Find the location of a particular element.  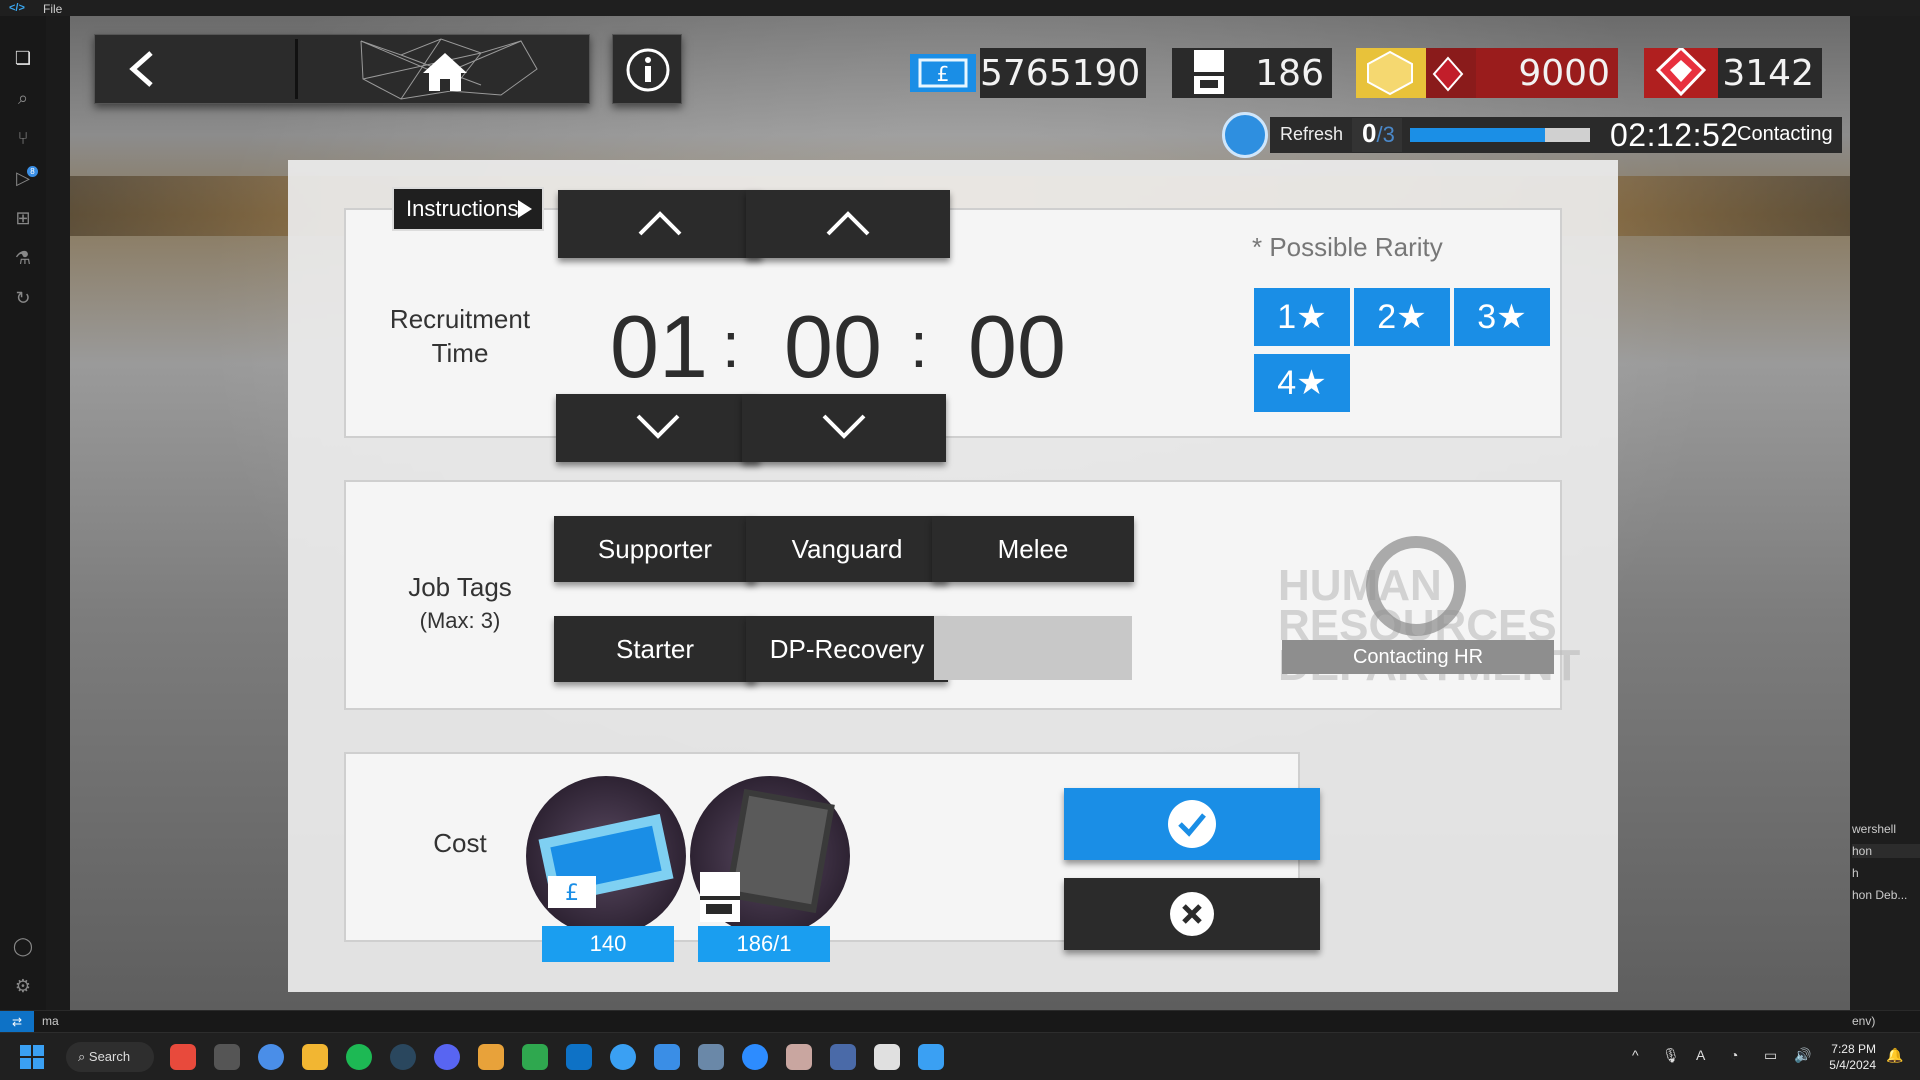

back-button is located at coordinates (193, 69).